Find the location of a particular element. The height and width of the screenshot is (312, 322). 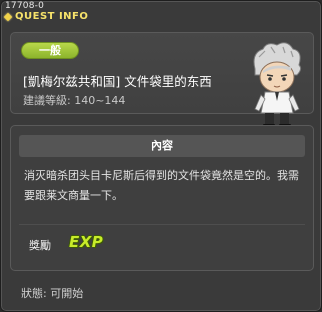

window-title: QUEST INFO is located at coordinates (52, 16).